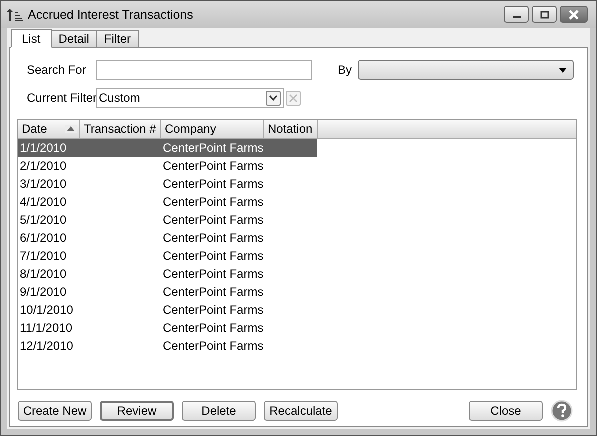 The image size is (597, 436). What do you see at coordinates (293, 98) in the screenshot?
I see `clear-icon` at bounding box center [293, 98].